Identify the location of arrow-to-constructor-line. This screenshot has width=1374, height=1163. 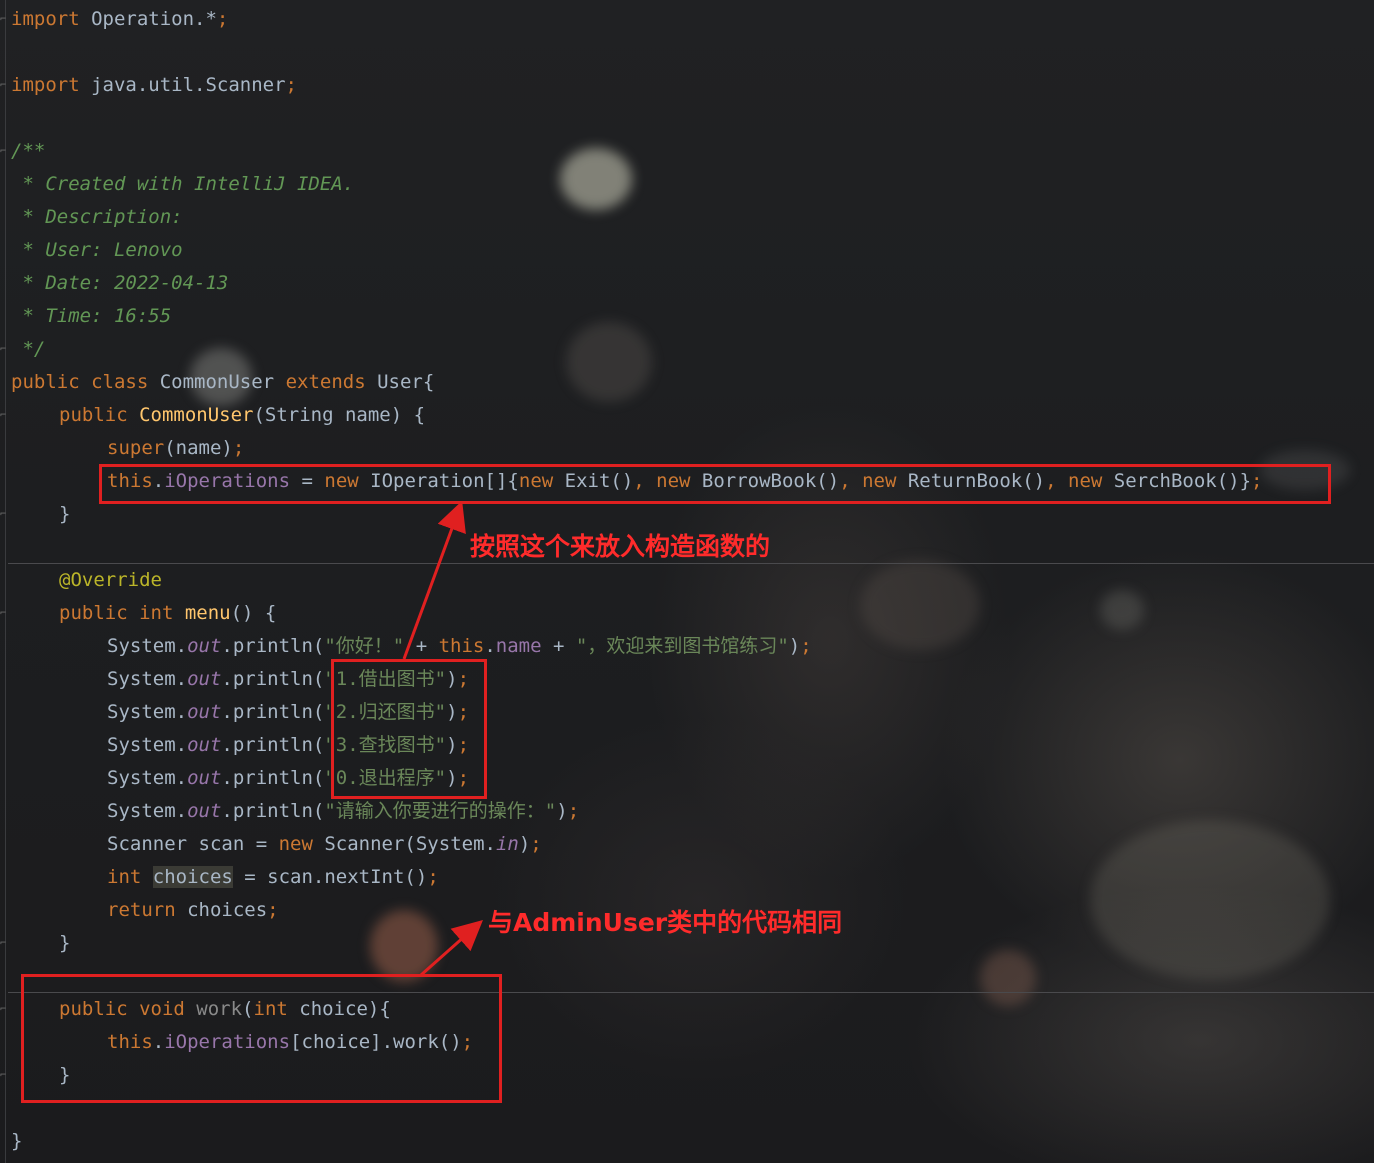
(434, 580).